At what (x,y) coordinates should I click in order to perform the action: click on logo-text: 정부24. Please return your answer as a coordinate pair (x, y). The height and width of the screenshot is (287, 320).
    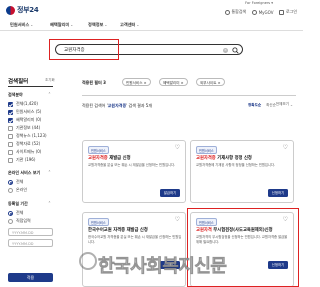
    Looking at the image, I should click on (28, 10).